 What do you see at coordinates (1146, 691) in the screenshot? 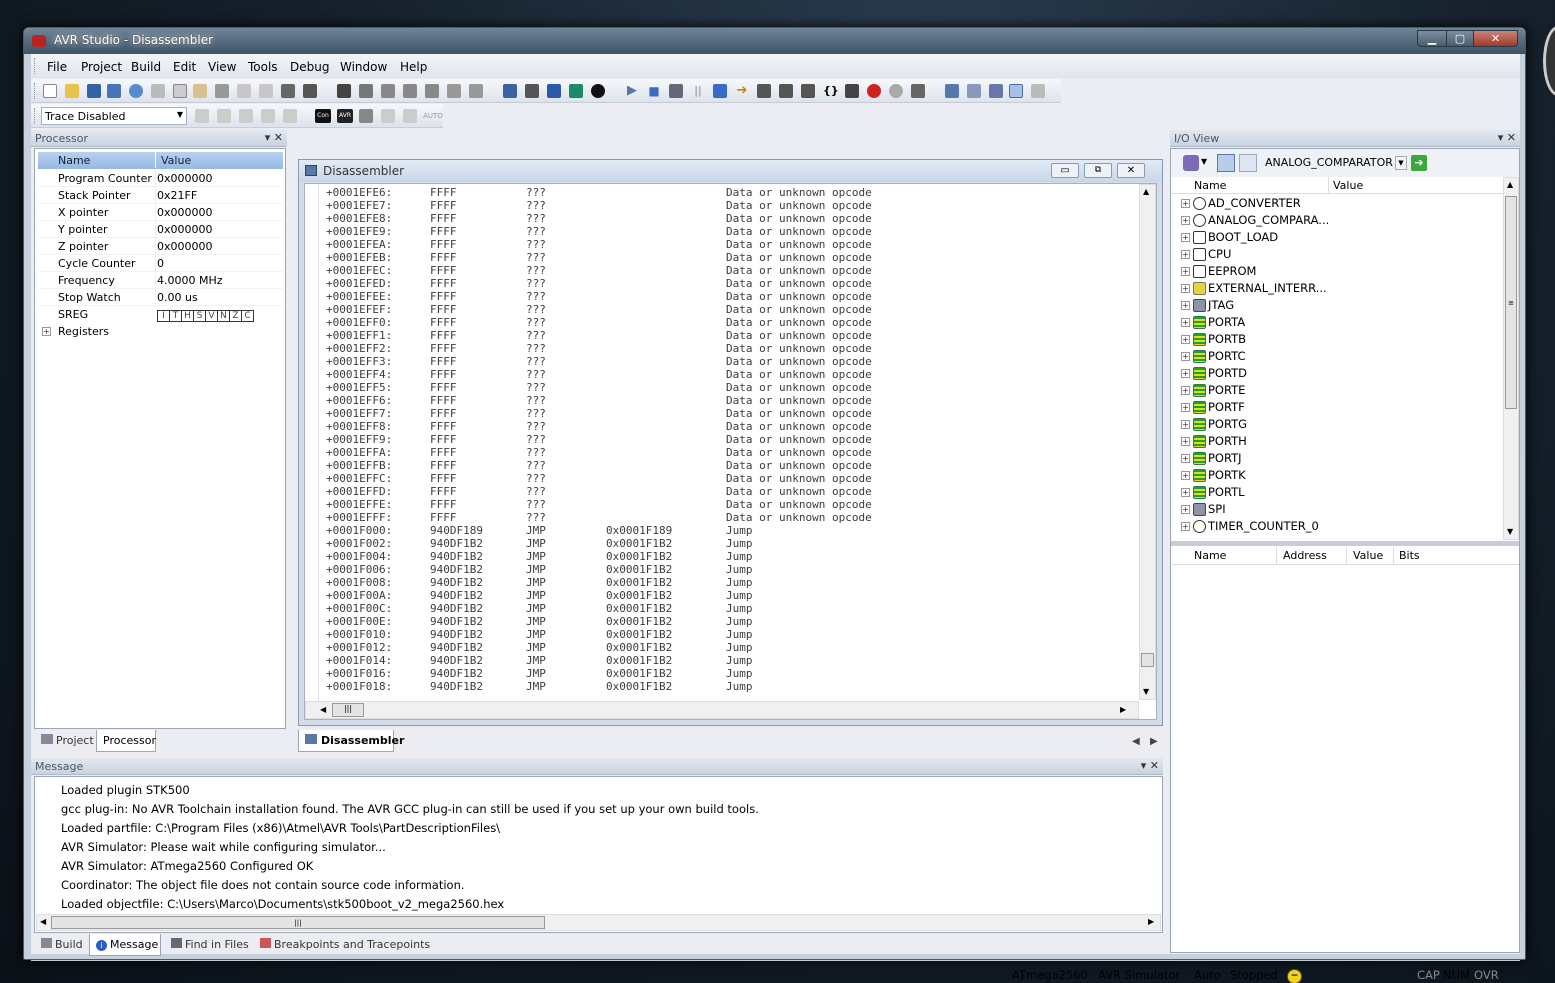
I see `scroll-down-icon: ▼` at bounding box center [1146, 691].